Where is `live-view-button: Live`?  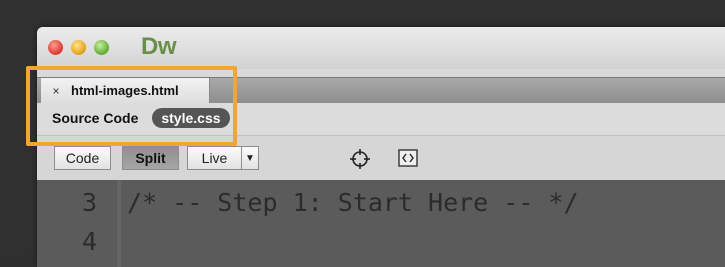 live-view-button: Live is located at coordinates (214, 158).